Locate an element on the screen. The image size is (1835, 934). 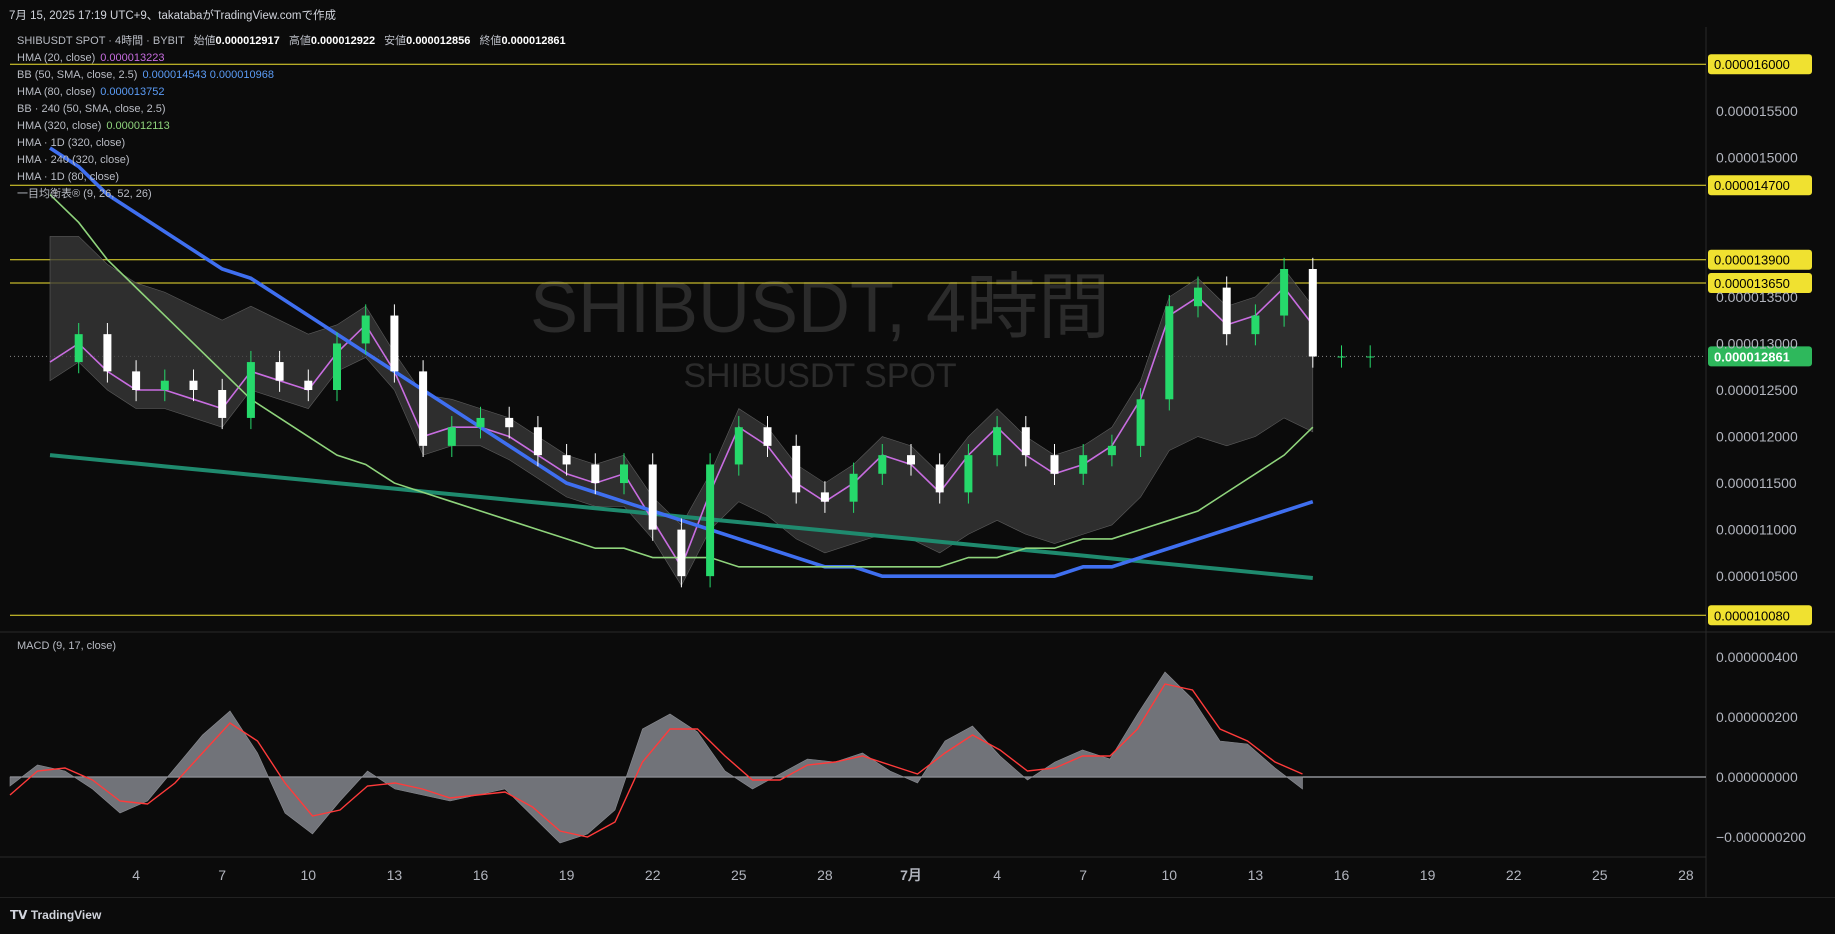
y-tick-label: 0.000011000 is located at coordinates (1756, 530).